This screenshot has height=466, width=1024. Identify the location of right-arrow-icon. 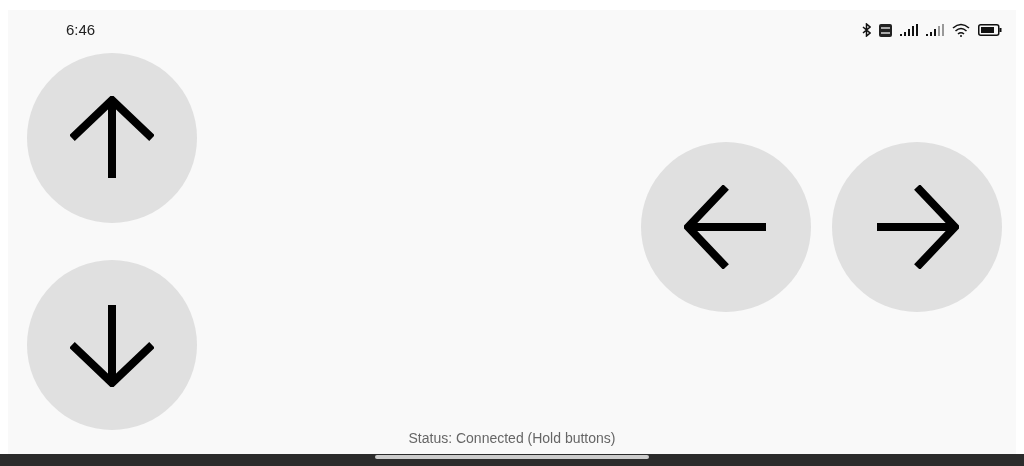
(917, 226).